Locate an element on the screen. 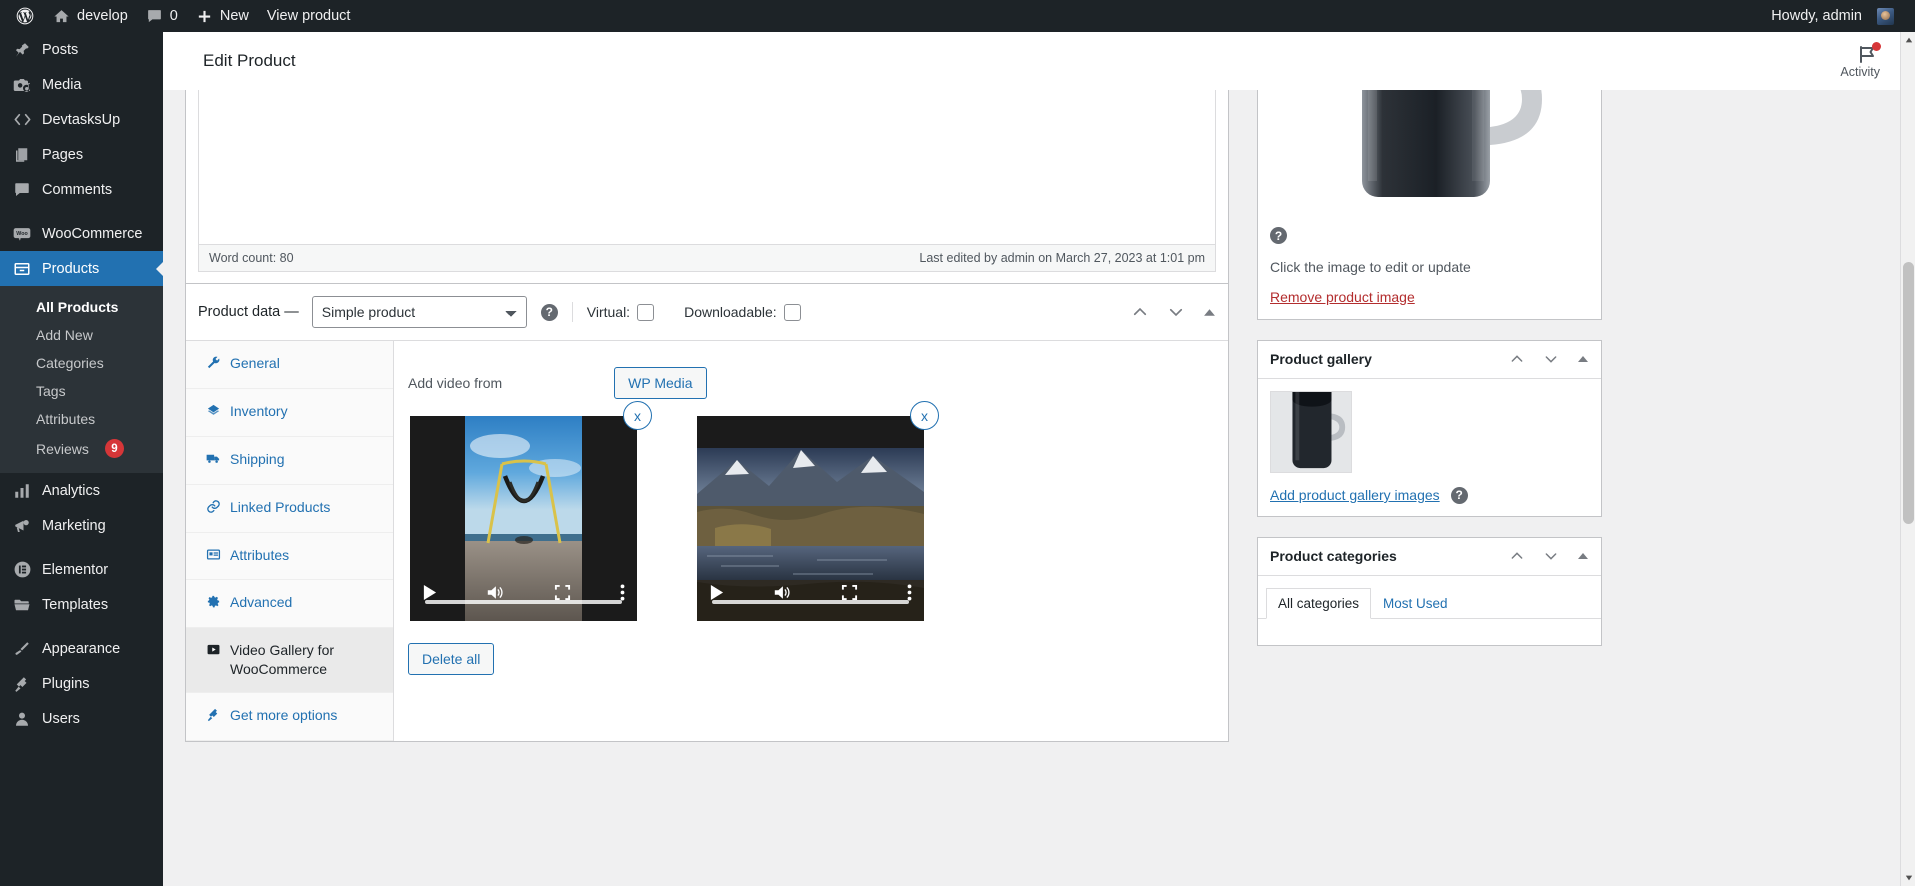 This screenshot has width=1915, height=886. virtual-checkbox is located at coordinates (646, 312).